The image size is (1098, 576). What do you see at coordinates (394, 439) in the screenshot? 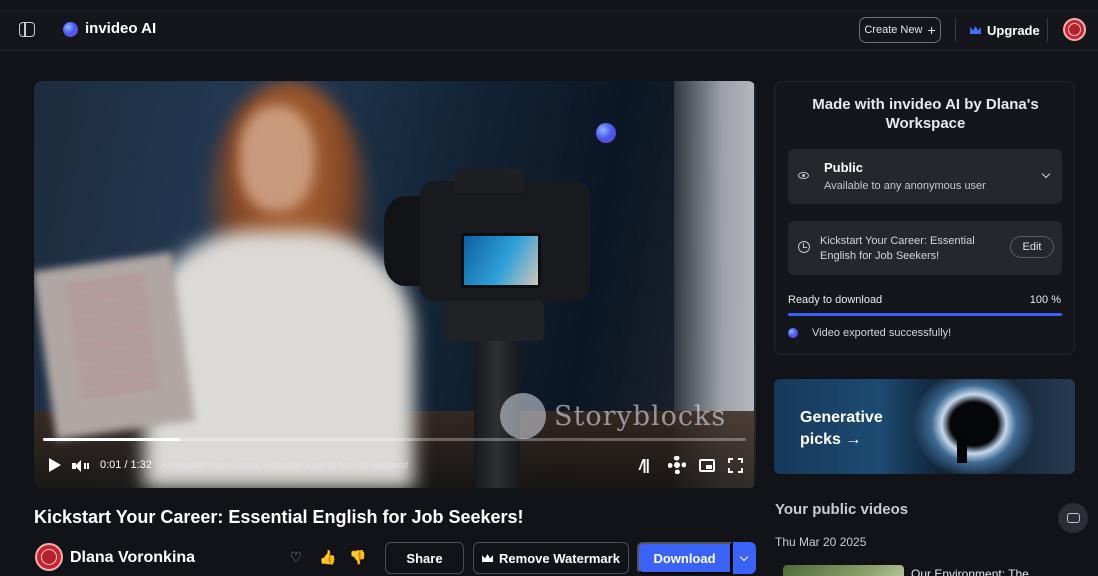
I see `video-progress-bar` at bounding box center [394, 439].